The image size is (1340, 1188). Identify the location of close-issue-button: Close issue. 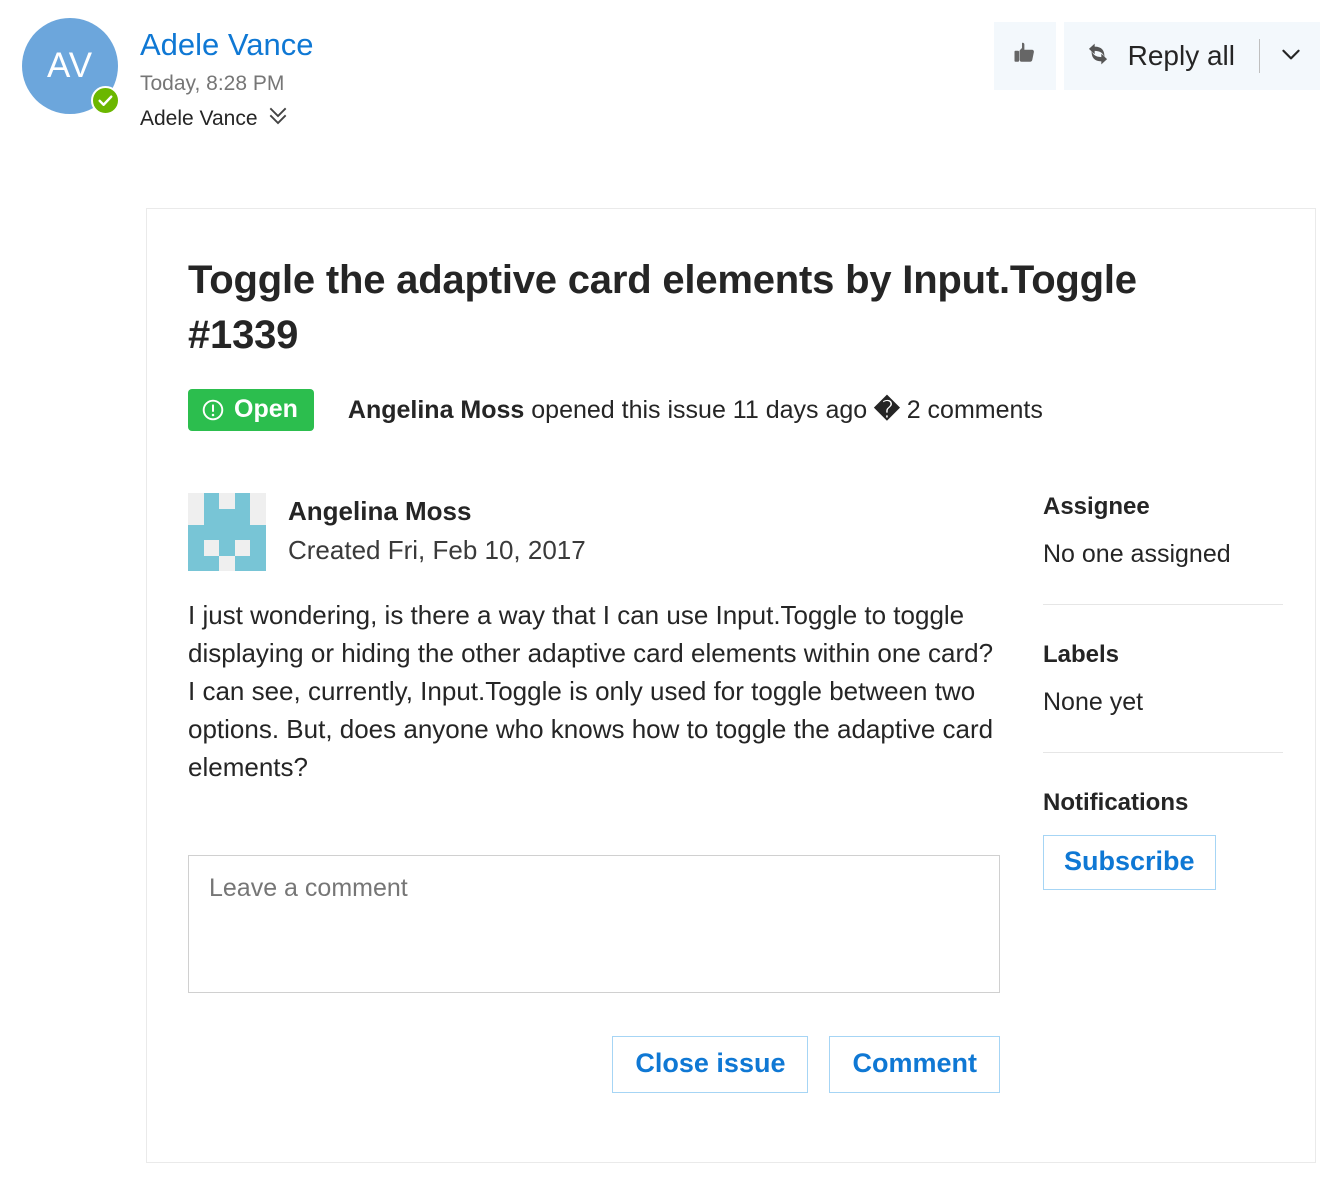
(710, 1065).